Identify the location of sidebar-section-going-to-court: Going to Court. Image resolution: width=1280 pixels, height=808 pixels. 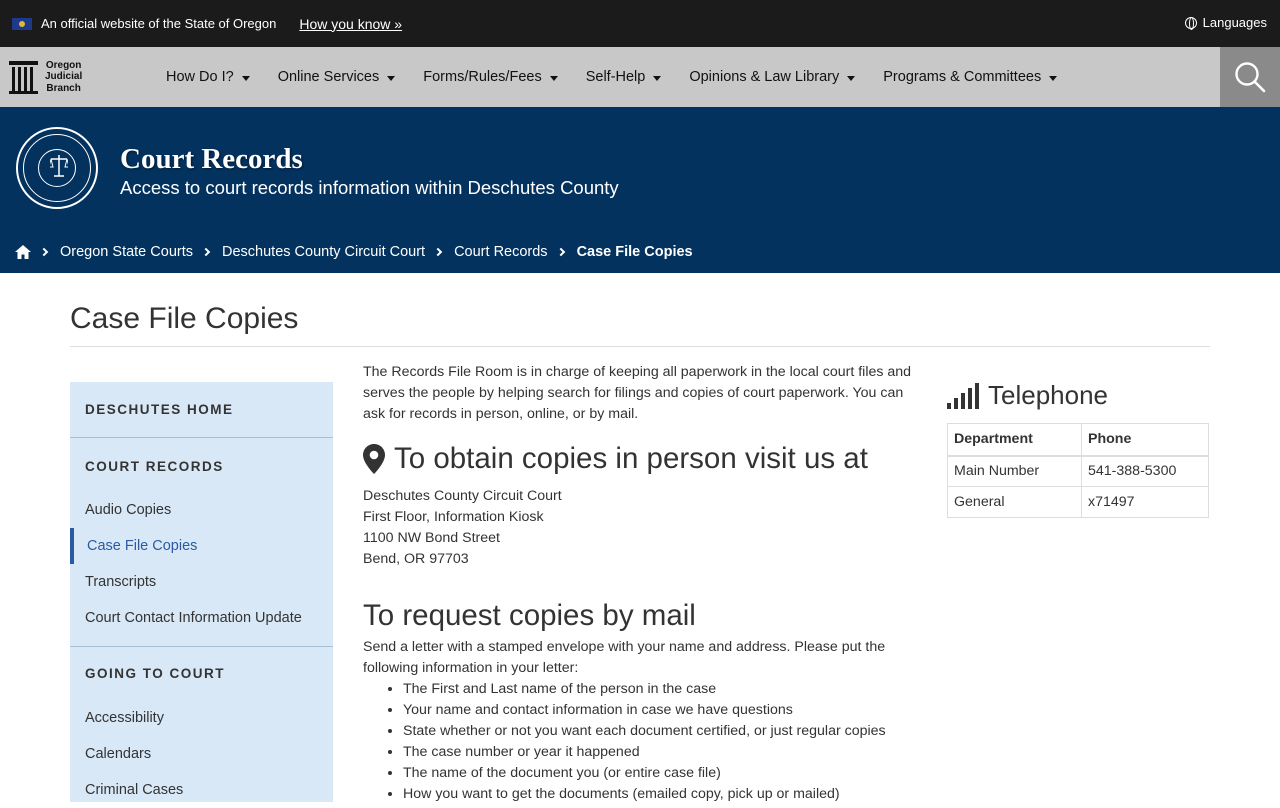
(201, 673).